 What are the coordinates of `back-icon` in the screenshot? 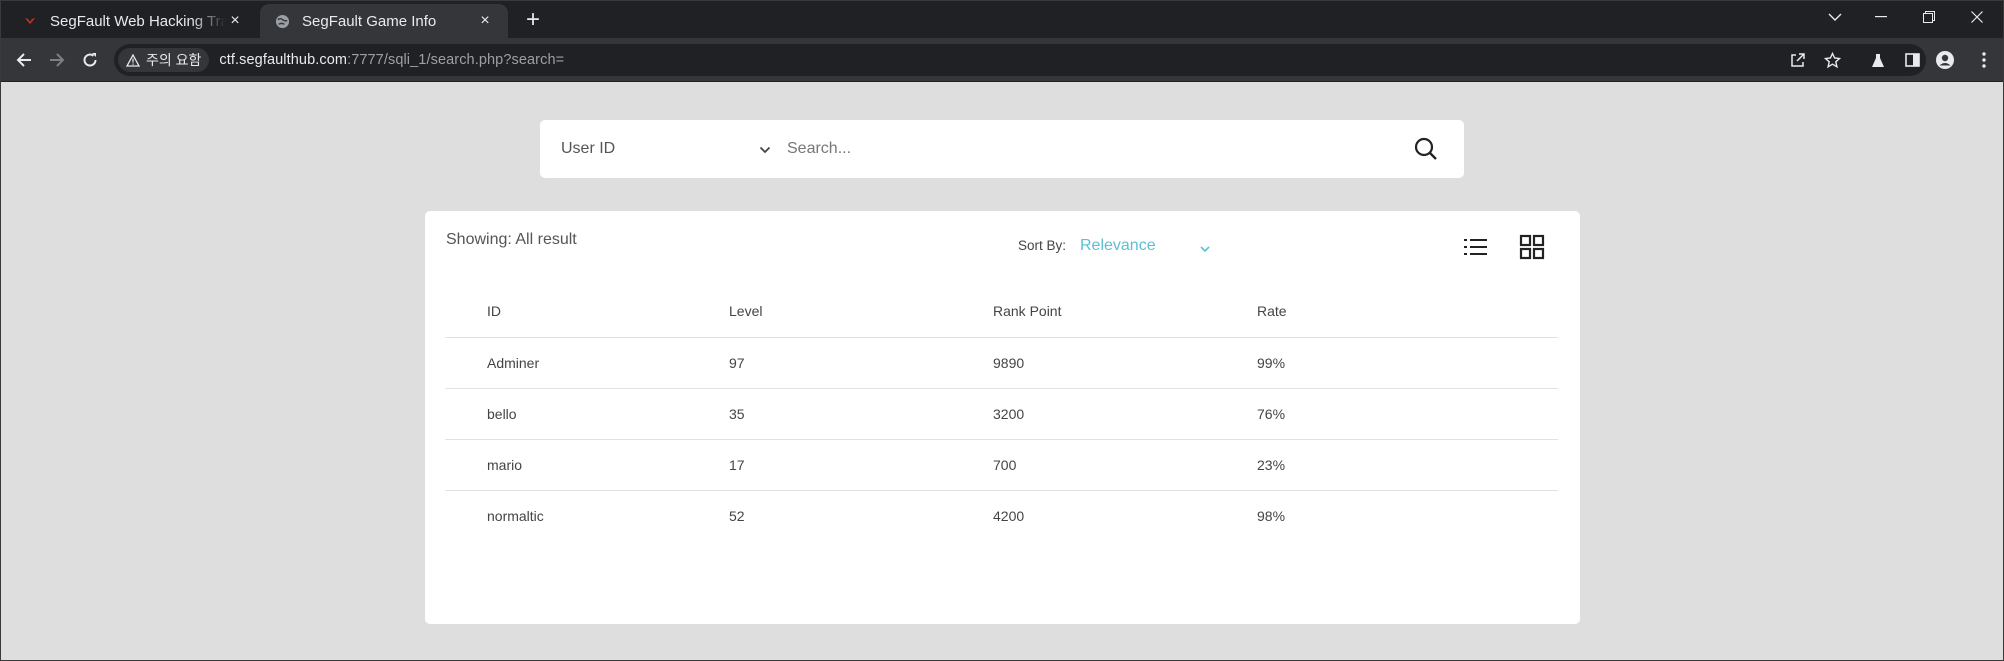 It's located at (24, 60).